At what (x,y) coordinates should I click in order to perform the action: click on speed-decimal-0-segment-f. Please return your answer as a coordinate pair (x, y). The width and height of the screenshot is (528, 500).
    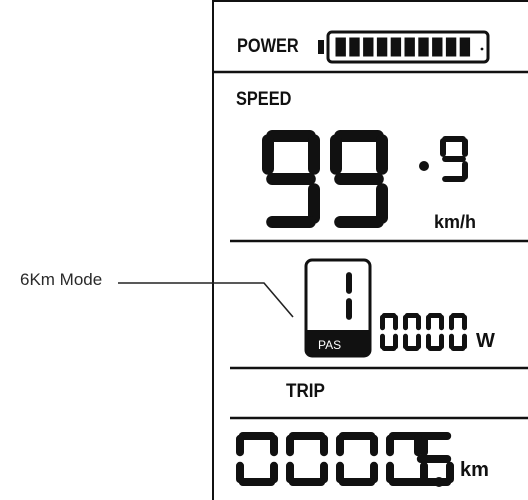
    Looking at the image, I should click on (443, 147).